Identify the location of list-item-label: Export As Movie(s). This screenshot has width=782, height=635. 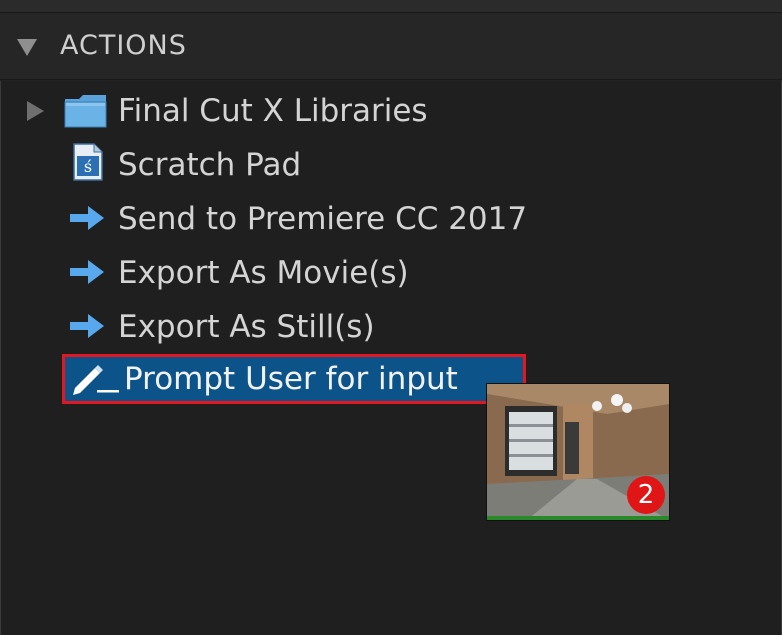
(263, 273).